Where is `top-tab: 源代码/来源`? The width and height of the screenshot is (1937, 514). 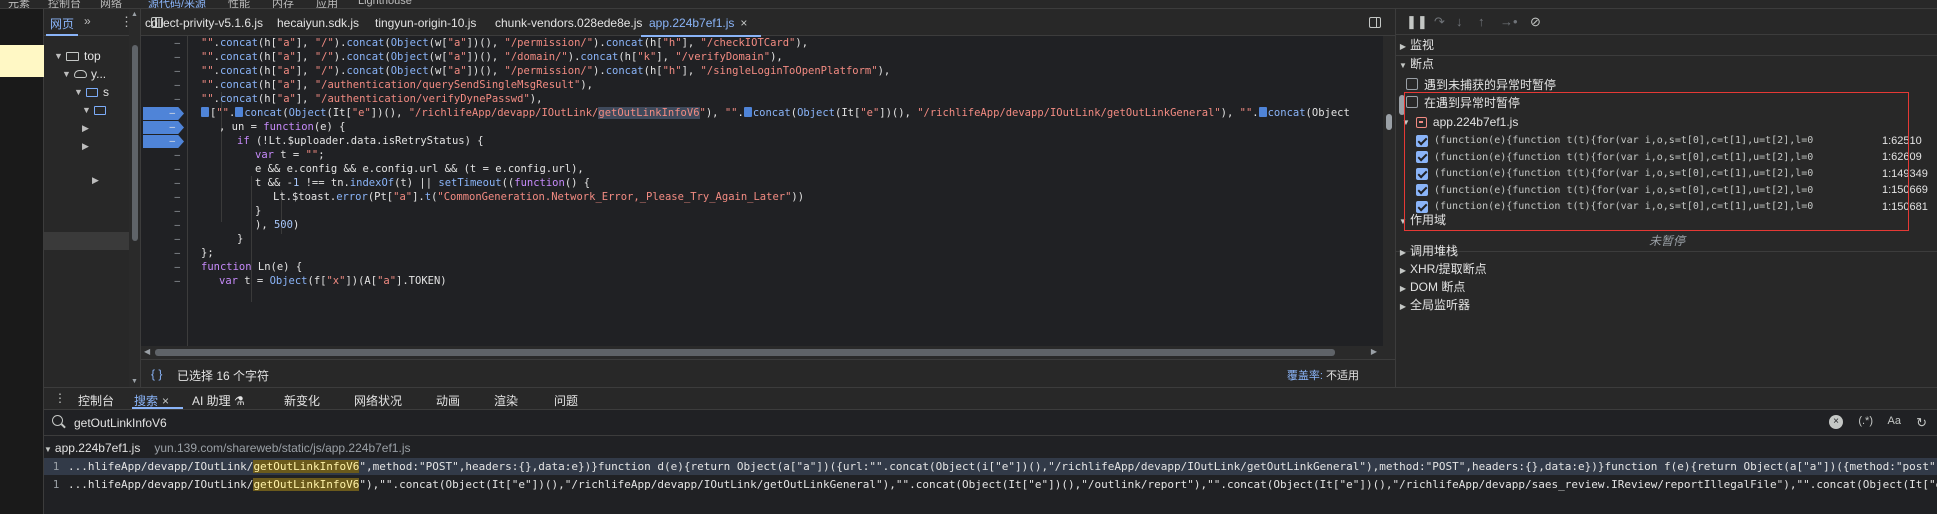 top-tab: 源代码/来源 is located at coordinates (177, 4).